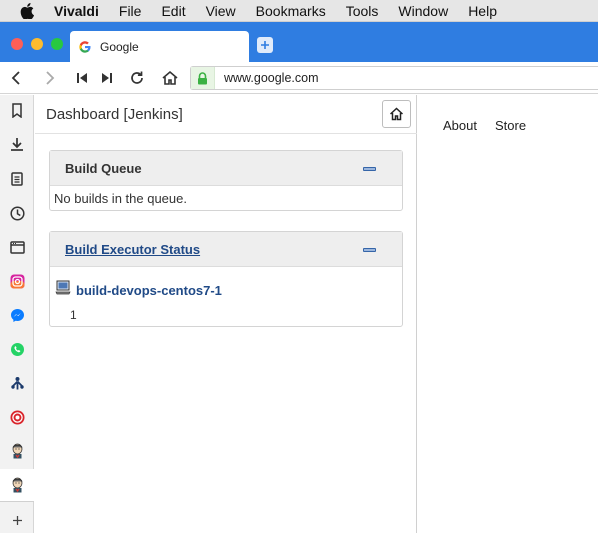 Image resolution: width=598 pixels, height=533 pixels. I want to click on messenger-icon, so click(17, 315).